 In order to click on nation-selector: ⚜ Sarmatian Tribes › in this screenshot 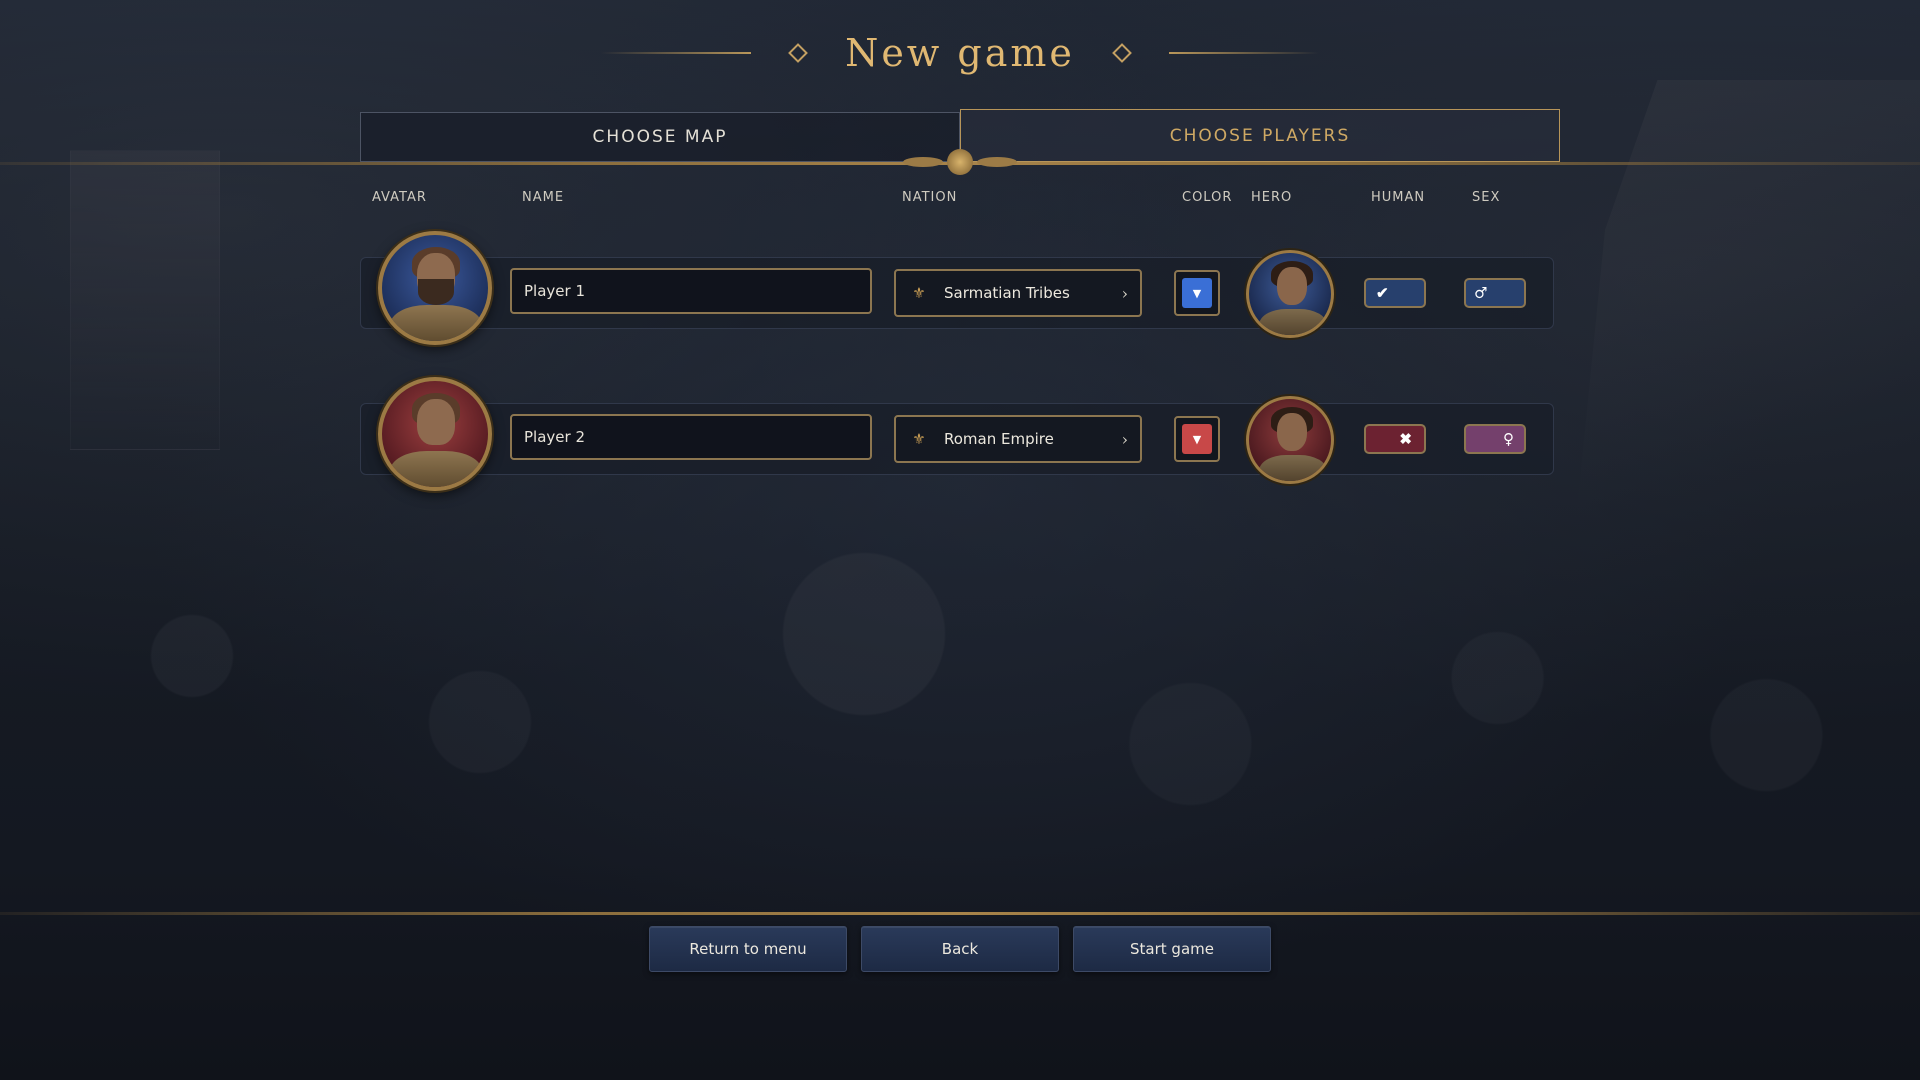, I will do `click(1018, 293)`.